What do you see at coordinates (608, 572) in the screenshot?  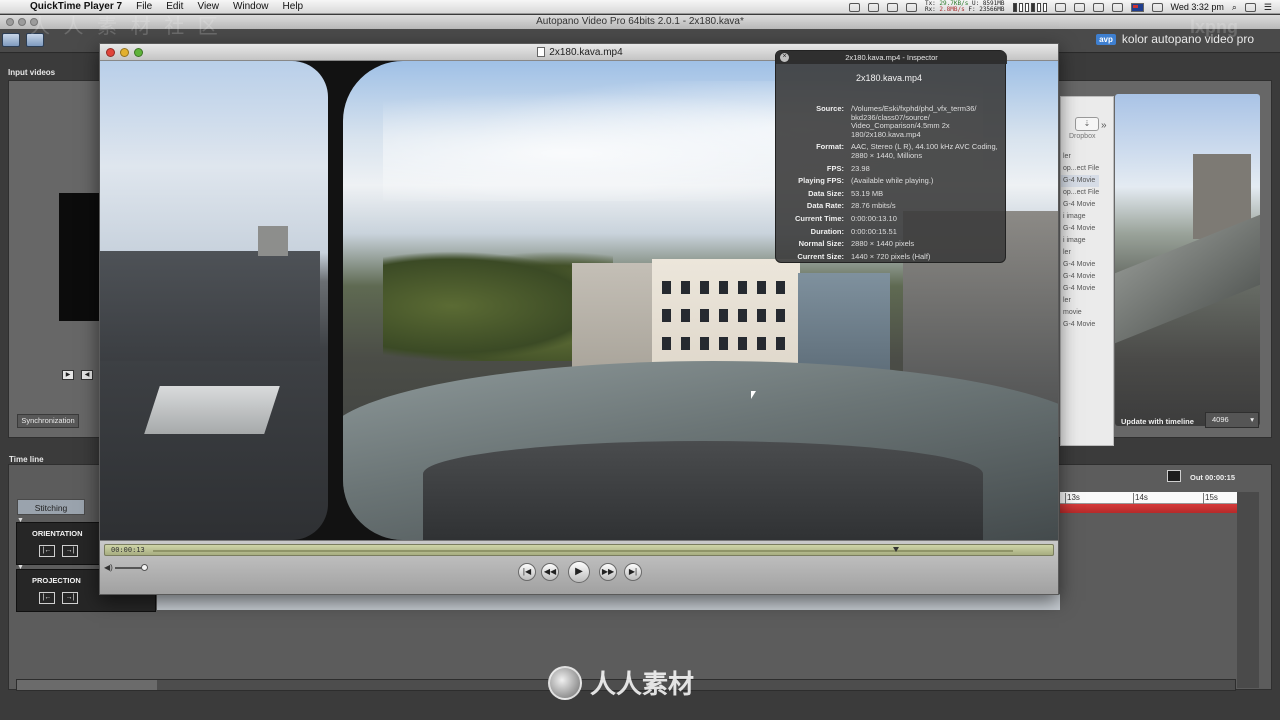 I see `fast-forward-button: ▶▶` at bounding box center [608, 572].